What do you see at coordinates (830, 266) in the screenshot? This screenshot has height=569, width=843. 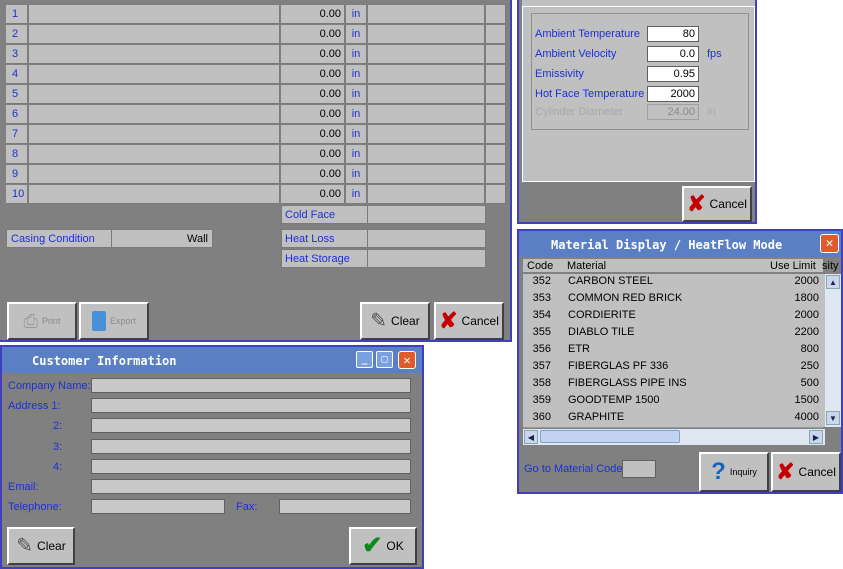 I see `col-density-header: sity` at bounding box center [830, 266].